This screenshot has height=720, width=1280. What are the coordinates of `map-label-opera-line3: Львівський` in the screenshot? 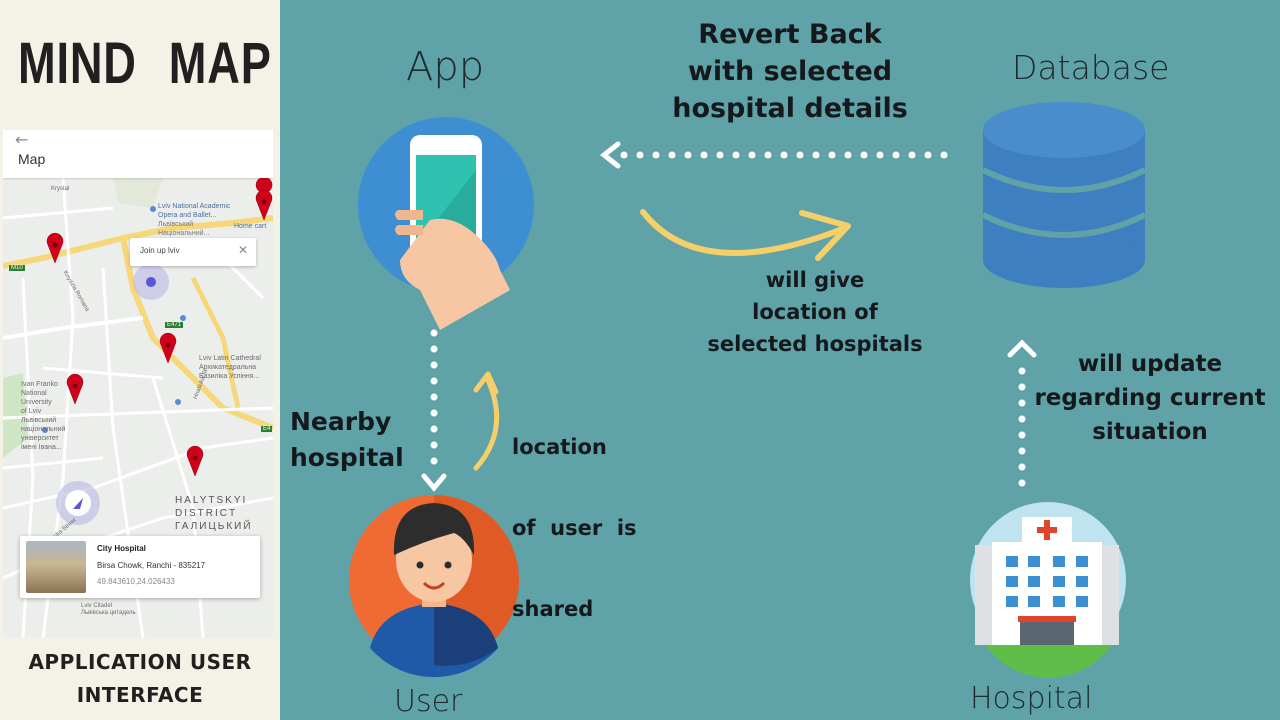 It's located at (176, 224).